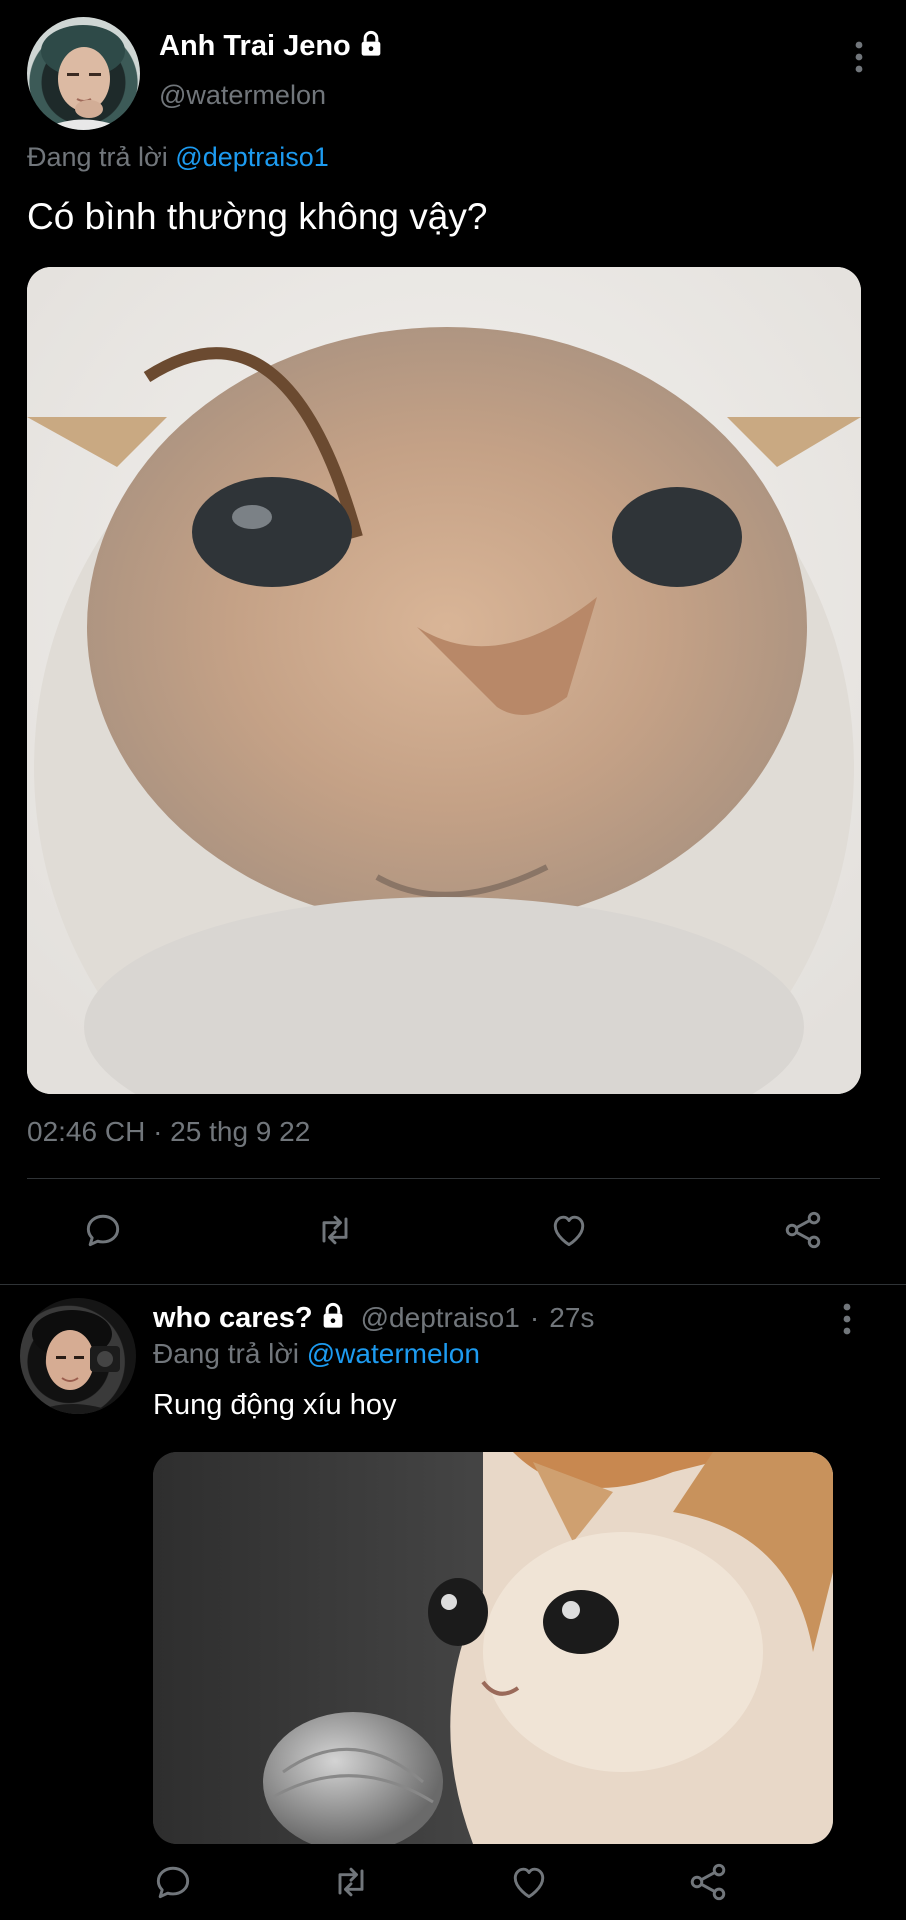  I want to click on replying-to: Đang trả lời @deptraiso1, so click(178, 157).